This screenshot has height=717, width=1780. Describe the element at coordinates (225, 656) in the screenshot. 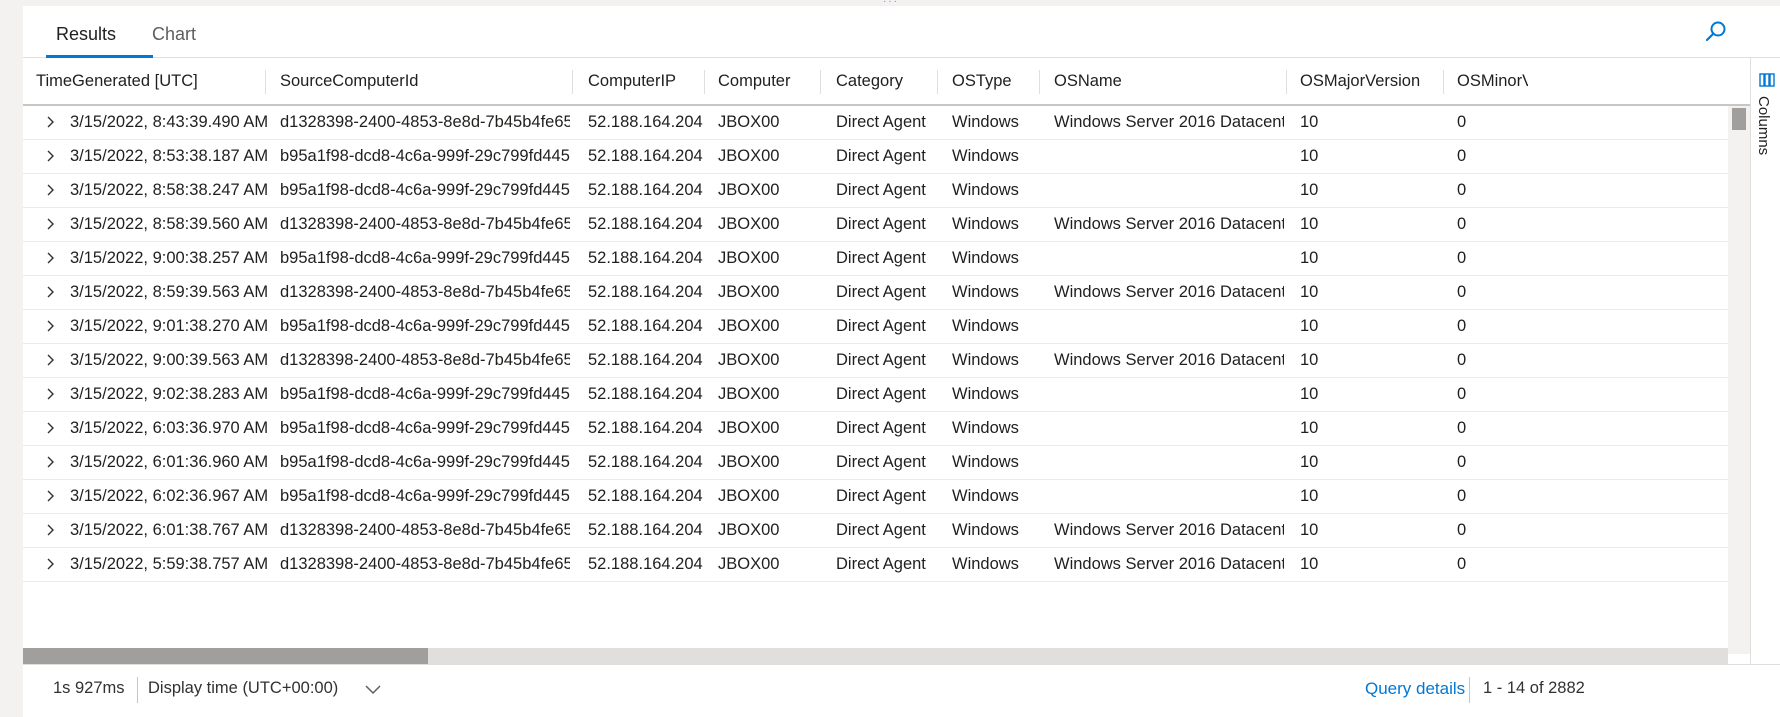

I see `horizontal-scroll-thumb` at that location.